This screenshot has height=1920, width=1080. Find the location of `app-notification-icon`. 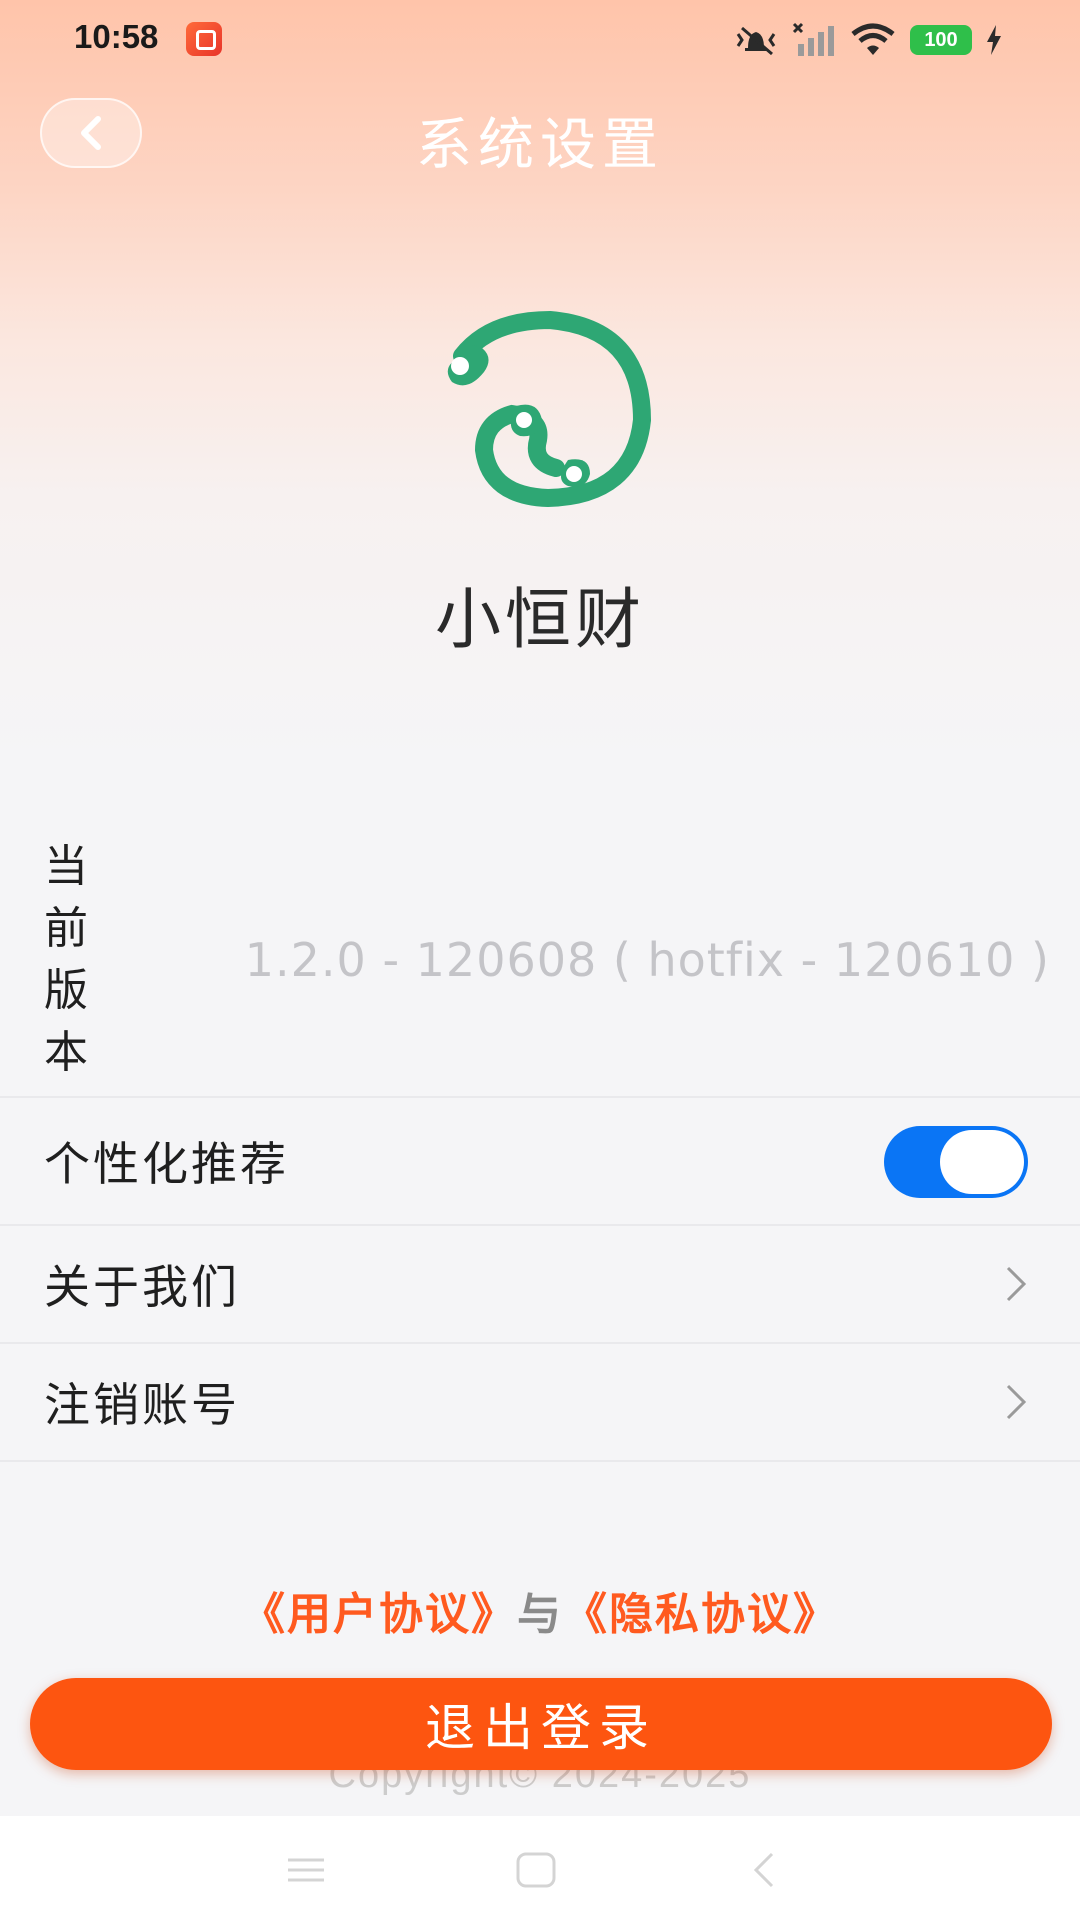

app-notification-icon is located at coordinates (204, 39).